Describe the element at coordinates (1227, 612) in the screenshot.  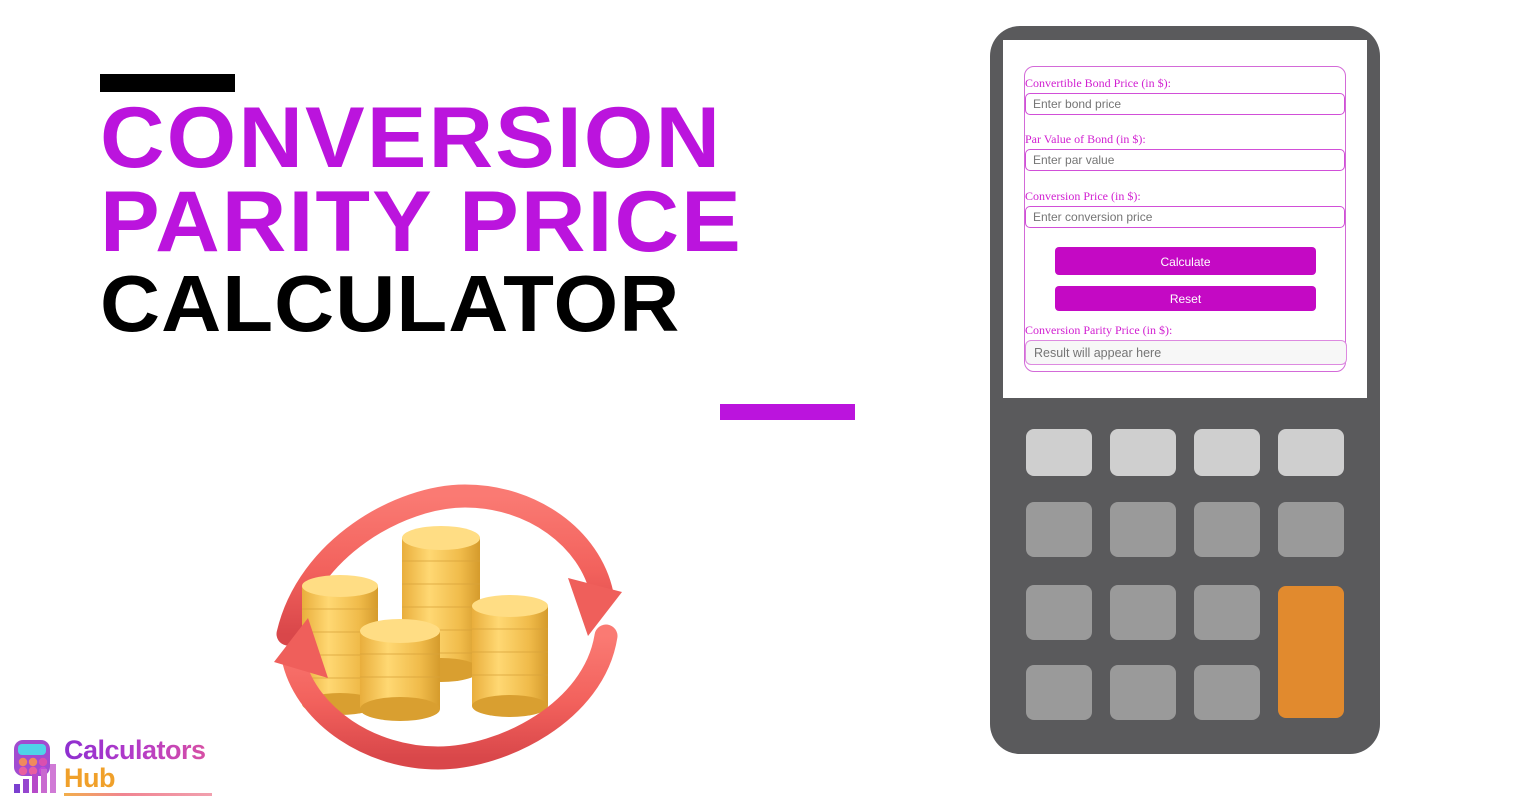
I see `key-r3c3` at that location.